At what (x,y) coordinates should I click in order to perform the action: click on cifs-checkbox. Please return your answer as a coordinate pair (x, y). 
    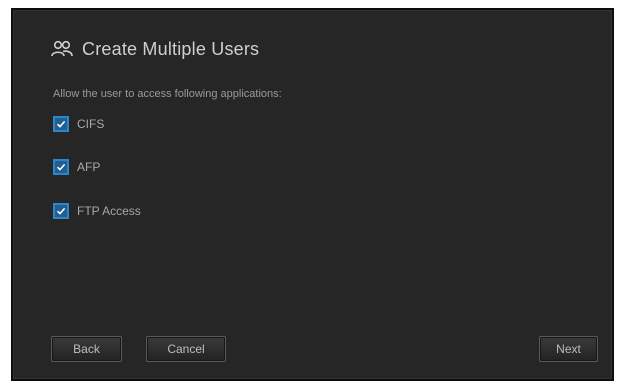
    Looking at the image, I should click on (61, 124).